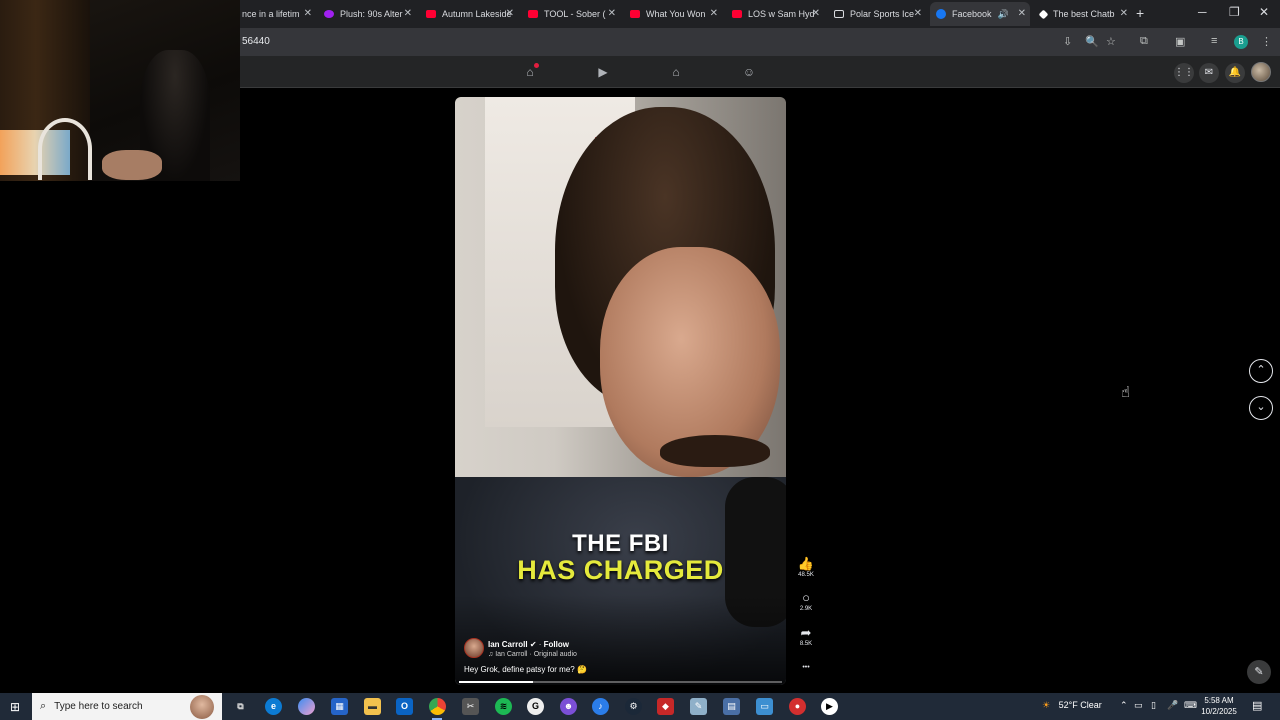  I want to click on comment-icon: ○, so click(806, 597).